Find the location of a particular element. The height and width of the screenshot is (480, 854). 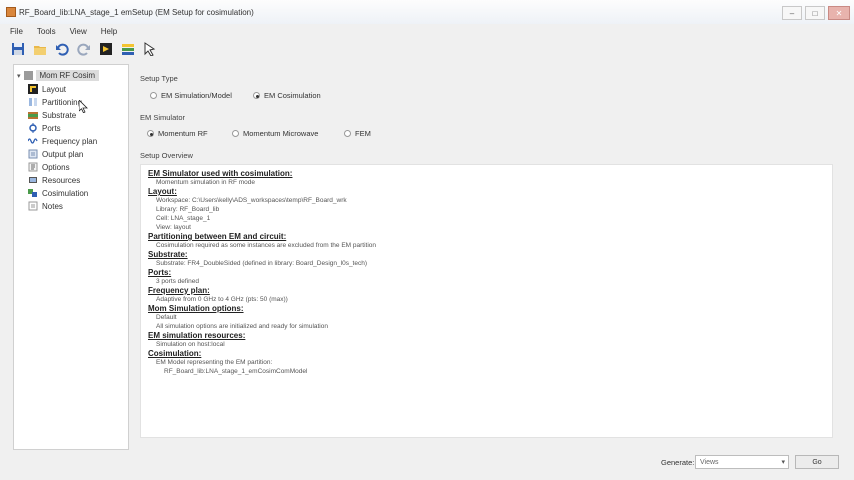

layers-icon is located at coordinates (128, 49).